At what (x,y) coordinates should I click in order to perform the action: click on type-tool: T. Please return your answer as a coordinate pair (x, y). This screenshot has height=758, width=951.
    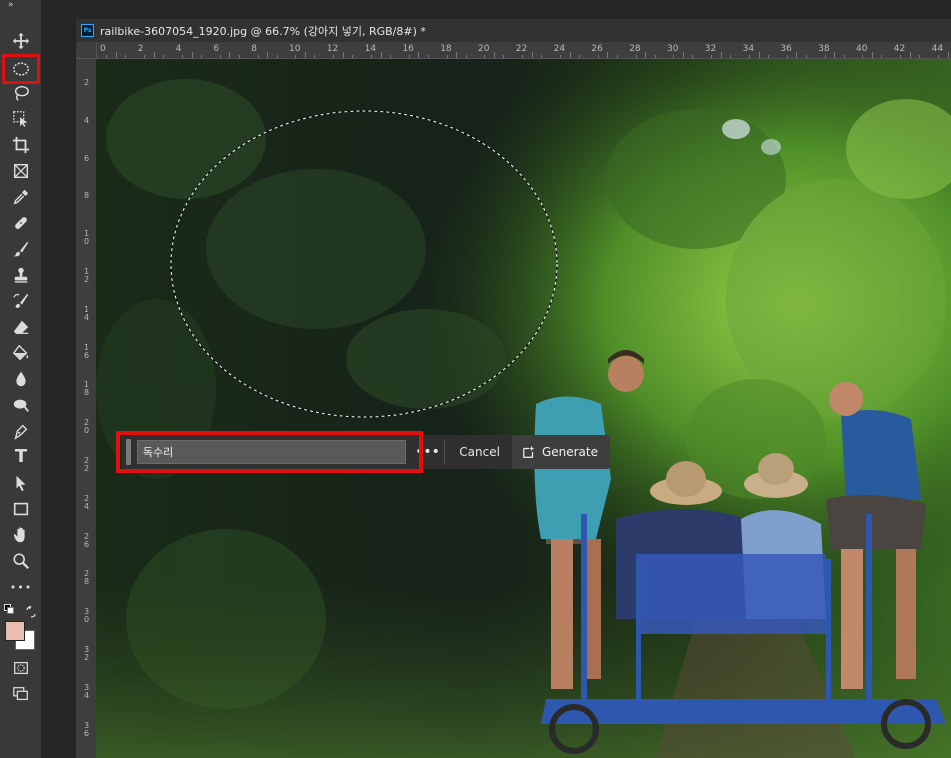
    Looking at the image, I should click on (21, 457).